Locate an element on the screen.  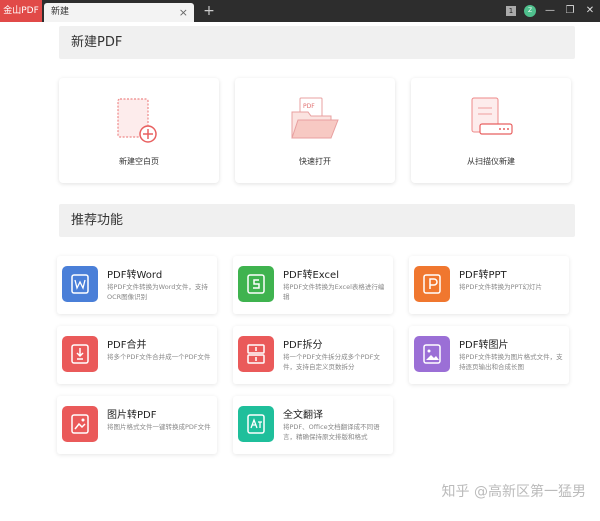
feature-image-to-pdf: 图片转PDF 将图片格式文件一键转换成PDF文件 is located at coordinates (137, 425).